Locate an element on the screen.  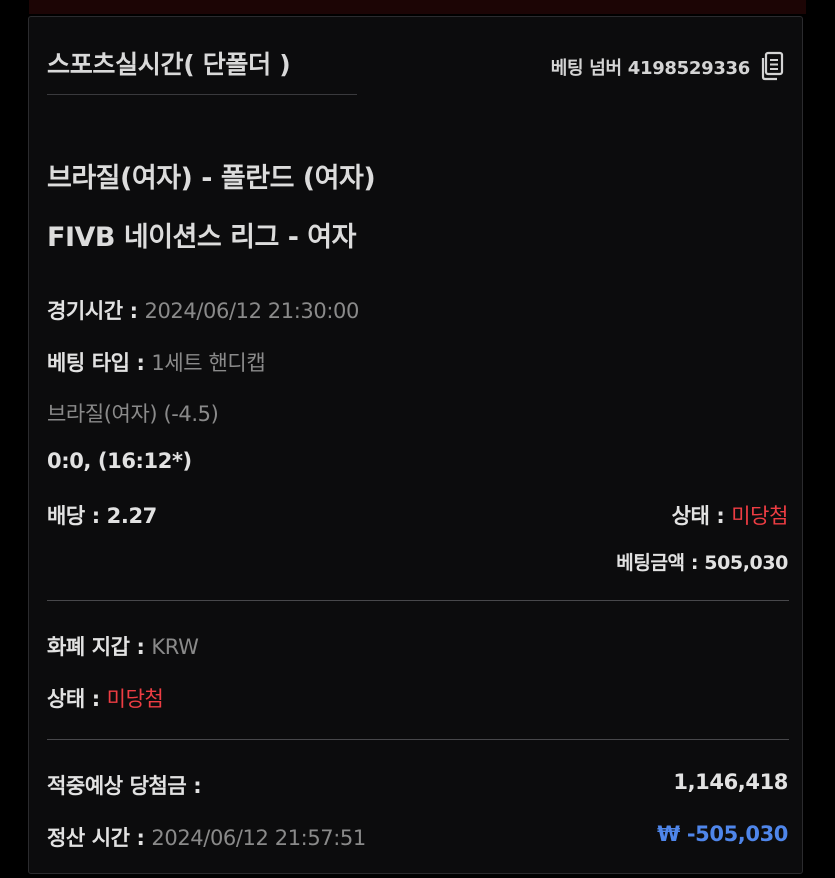
currency-row: 화폐 지갑 : KRW is located at coordinates (123, 646).